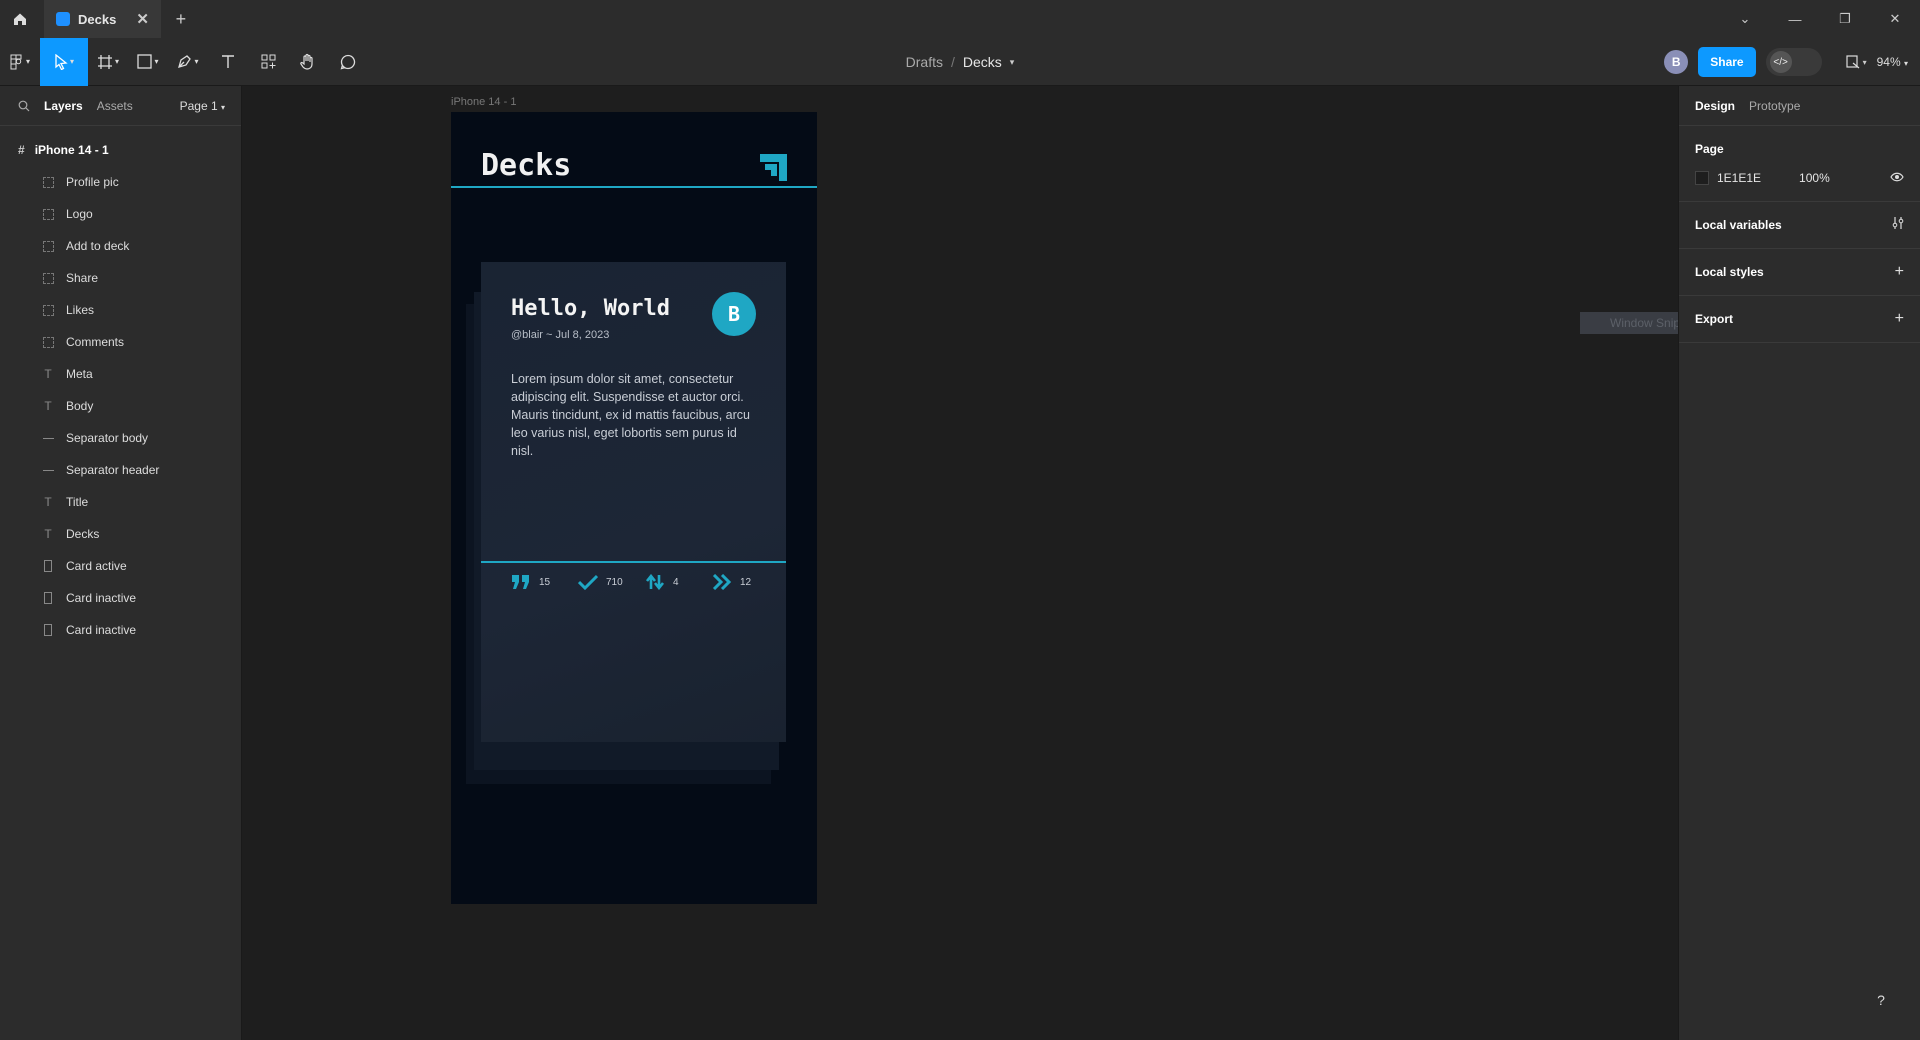 Image resolution: width=1920 pixels, height=1040 pixels. I want to click on layer-item: T Decks, so click(120, 534).